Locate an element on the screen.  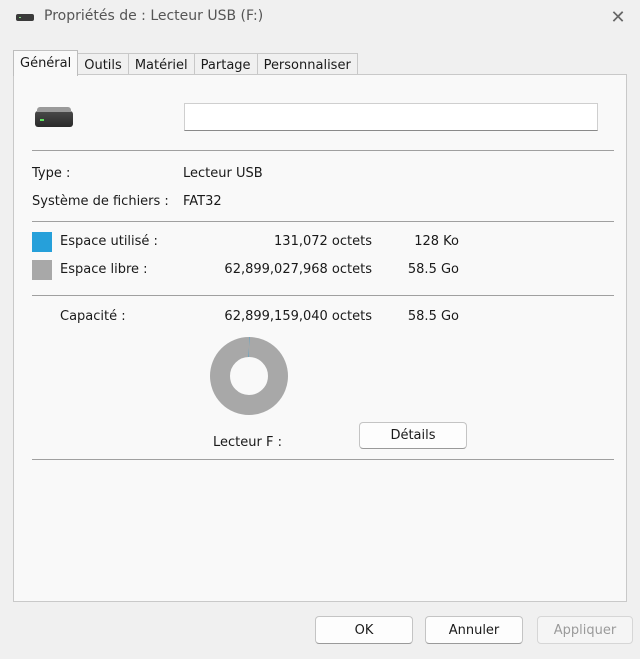
cancel-button: Annuler is located at coordinates (474, 630).